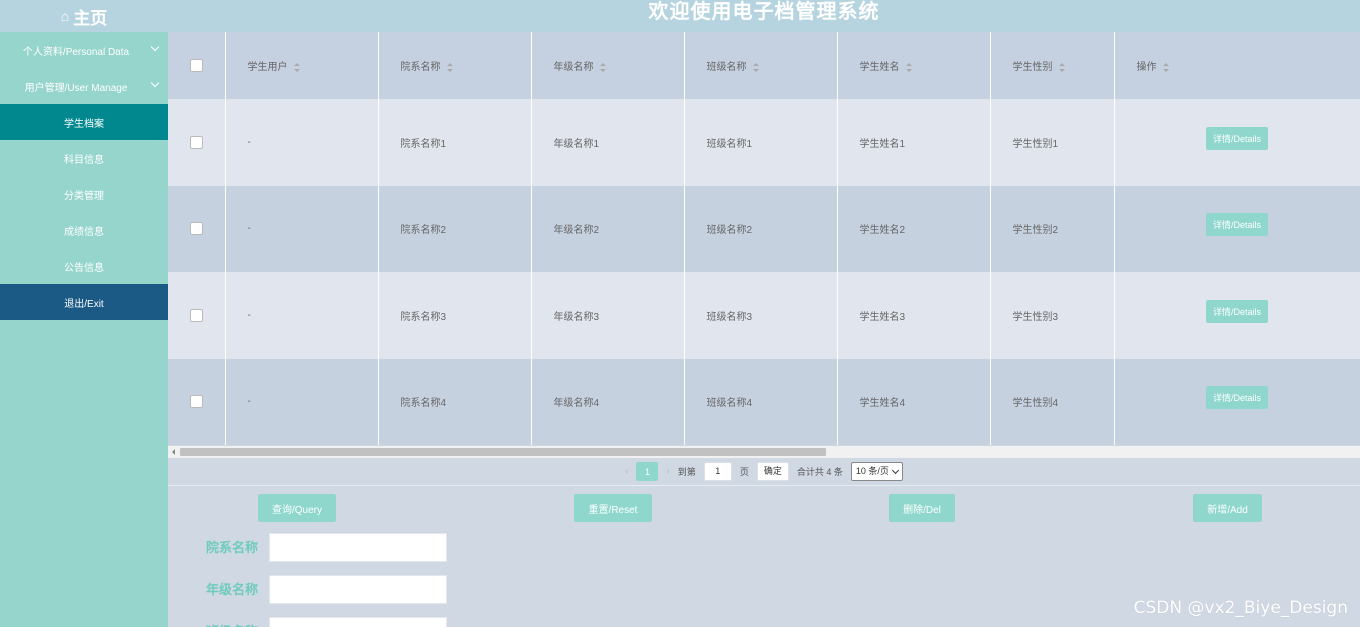  I want to click on sidebar-item-exit: 退出/Exit, so click(84, 302).